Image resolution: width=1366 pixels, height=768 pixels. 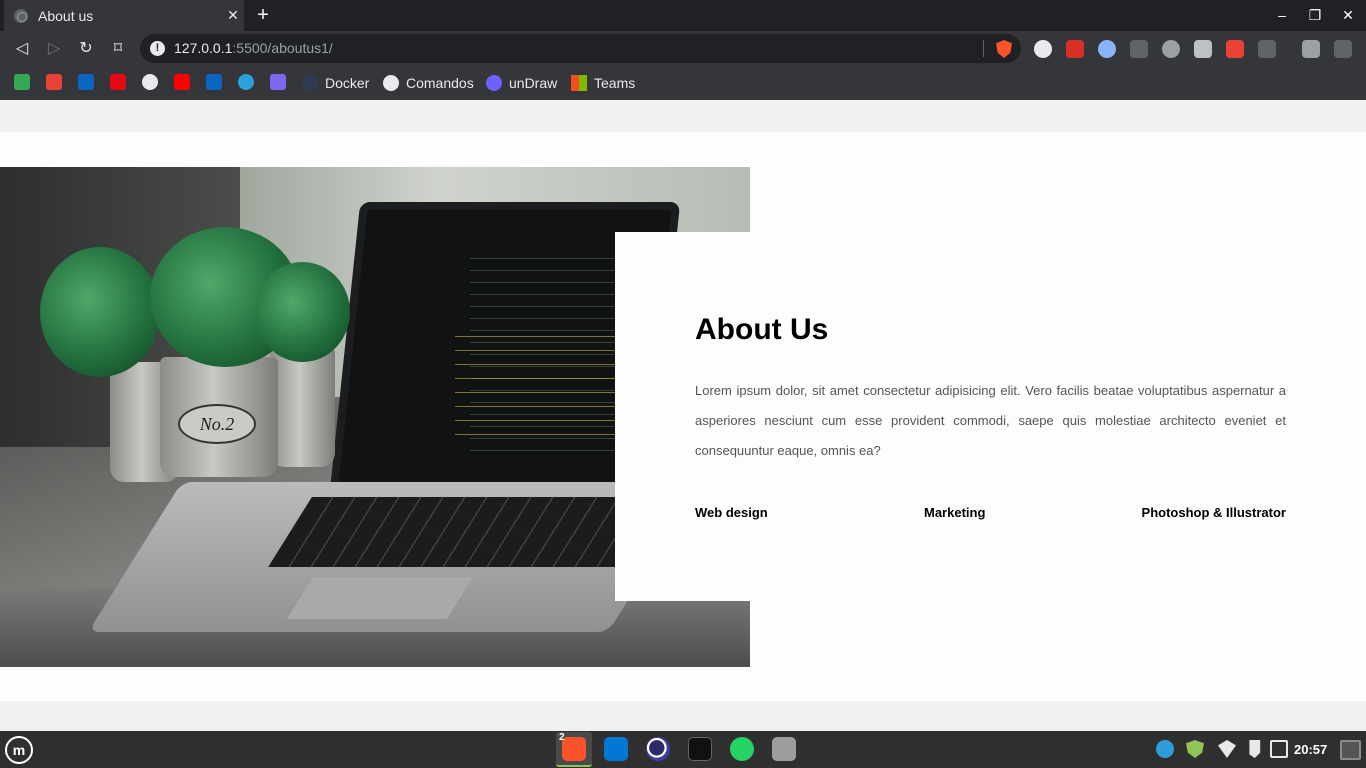 I want to click on taskbar-terminal, so click(x=700, y=749).